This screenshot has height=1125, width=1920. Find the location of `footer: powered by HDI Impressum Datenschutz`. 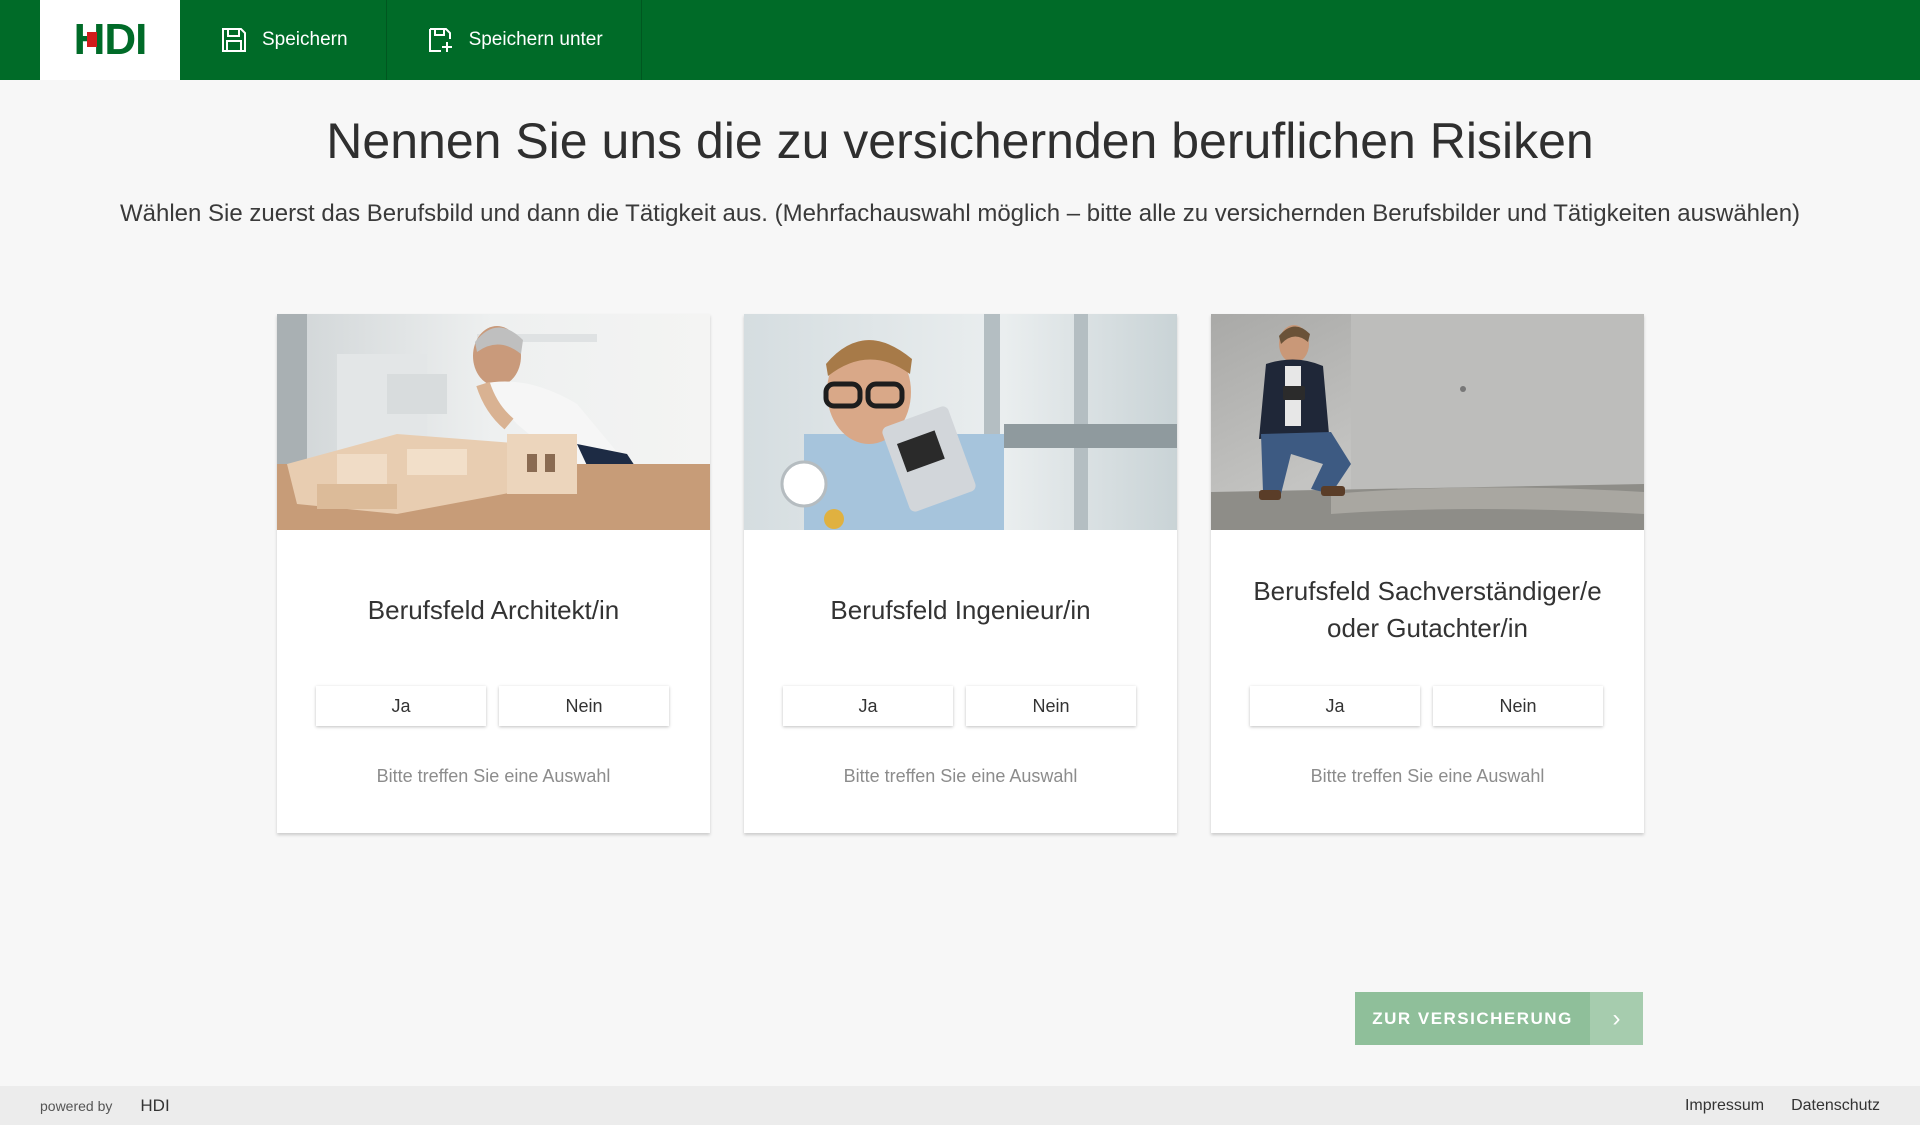

footer: powered by HDI Impressum Datenschutz is located at coordinates (960, 1105).